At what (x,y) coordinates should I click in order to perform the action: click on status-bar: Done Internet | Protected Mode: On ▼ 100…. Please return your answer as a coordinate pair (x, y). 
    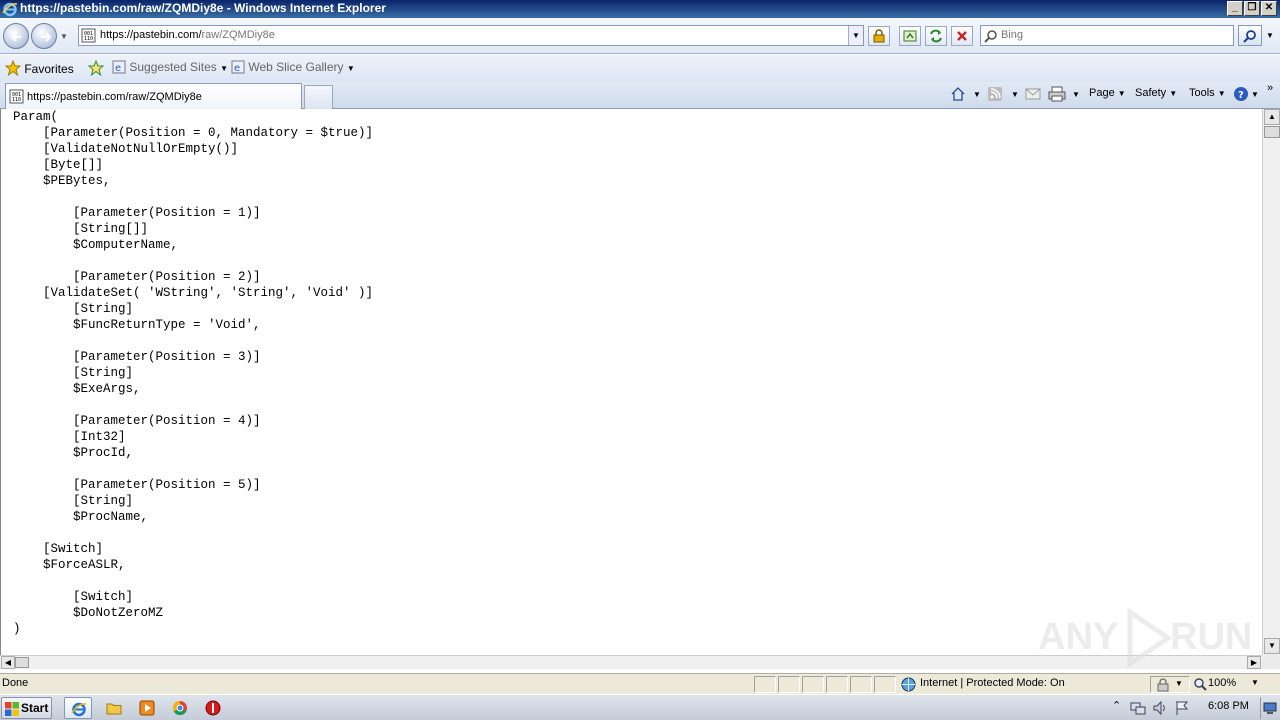
    Looking at the image, I should click on (640, 683).